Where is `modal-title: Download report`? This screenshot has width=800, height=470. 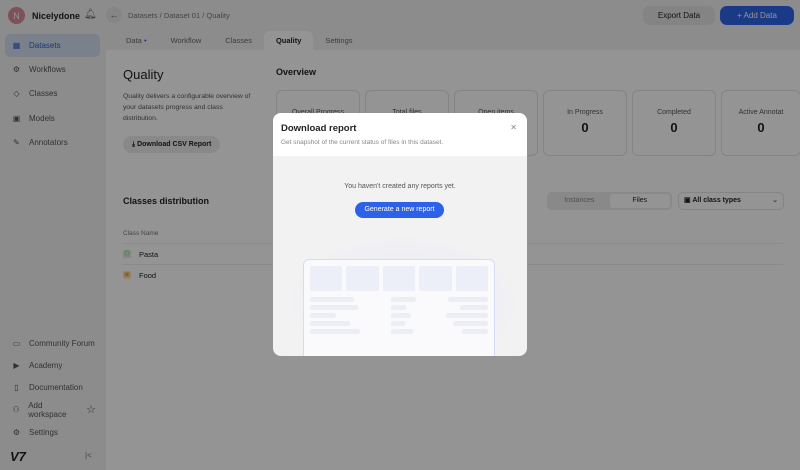
modal-title: Download report is located at coordinates (319, 128).